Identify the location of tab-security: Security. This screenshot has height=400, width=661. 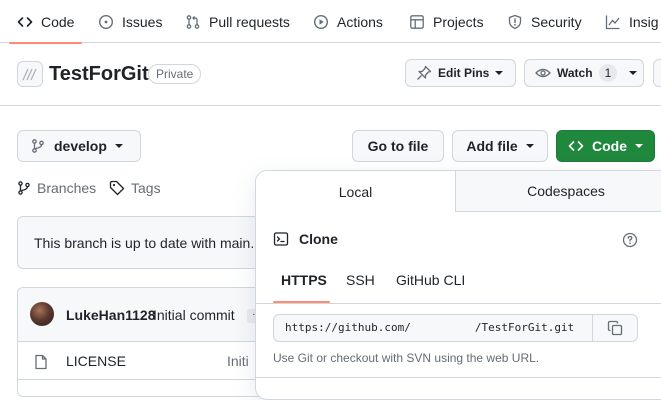
(544, 21).